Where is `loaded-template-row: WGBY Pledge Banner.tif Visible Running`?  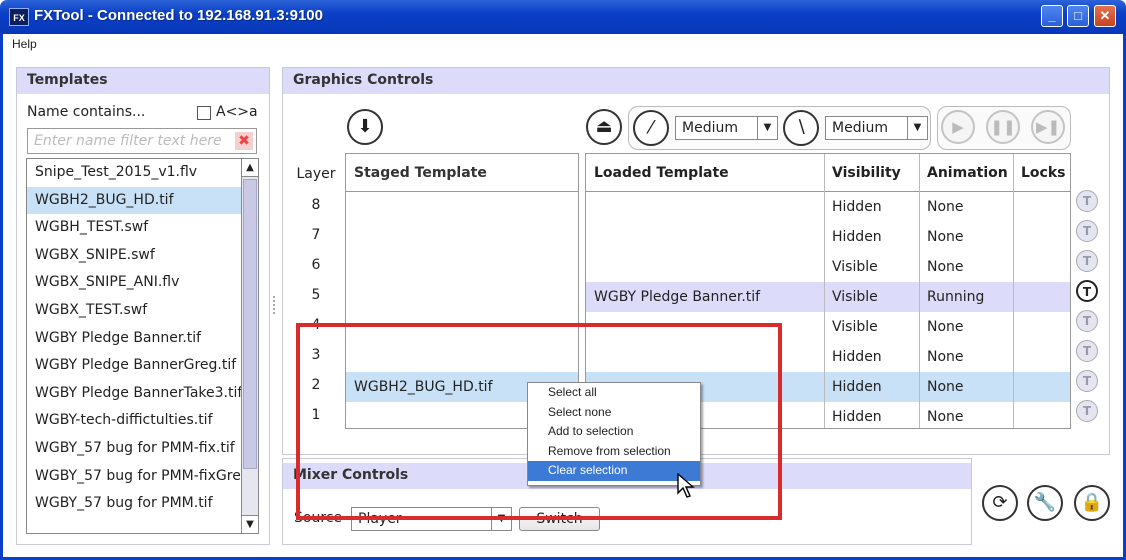
loaded-template-row: WGBY Pledge Banner.tif Visible Running is located at coordinates (828, 297).